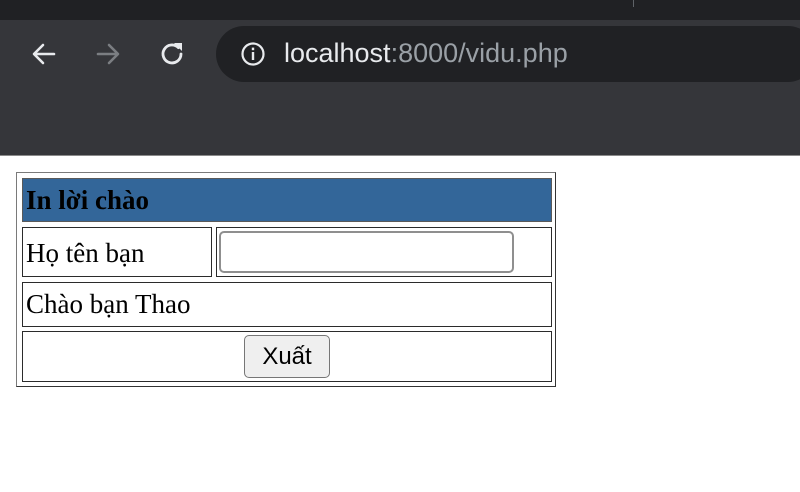  Describe the element at coordinates (253, 54) in the screenshot. I see `info-icon` at that location.